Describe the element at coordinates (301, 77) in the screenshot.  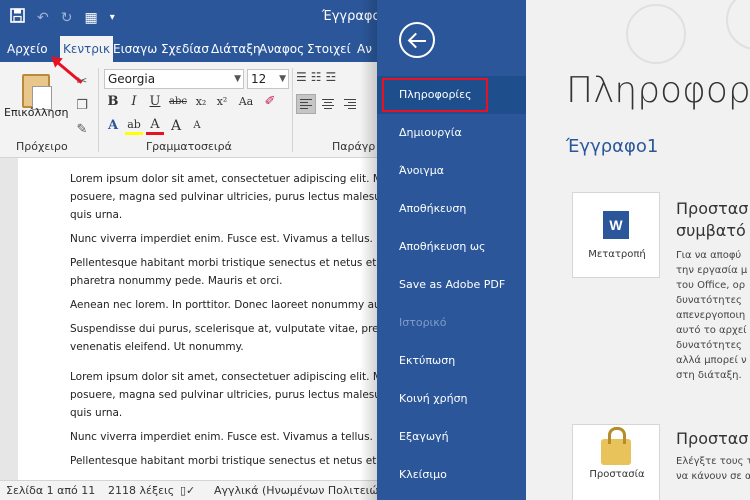
I see `bullets-icon: ☰` at that location.